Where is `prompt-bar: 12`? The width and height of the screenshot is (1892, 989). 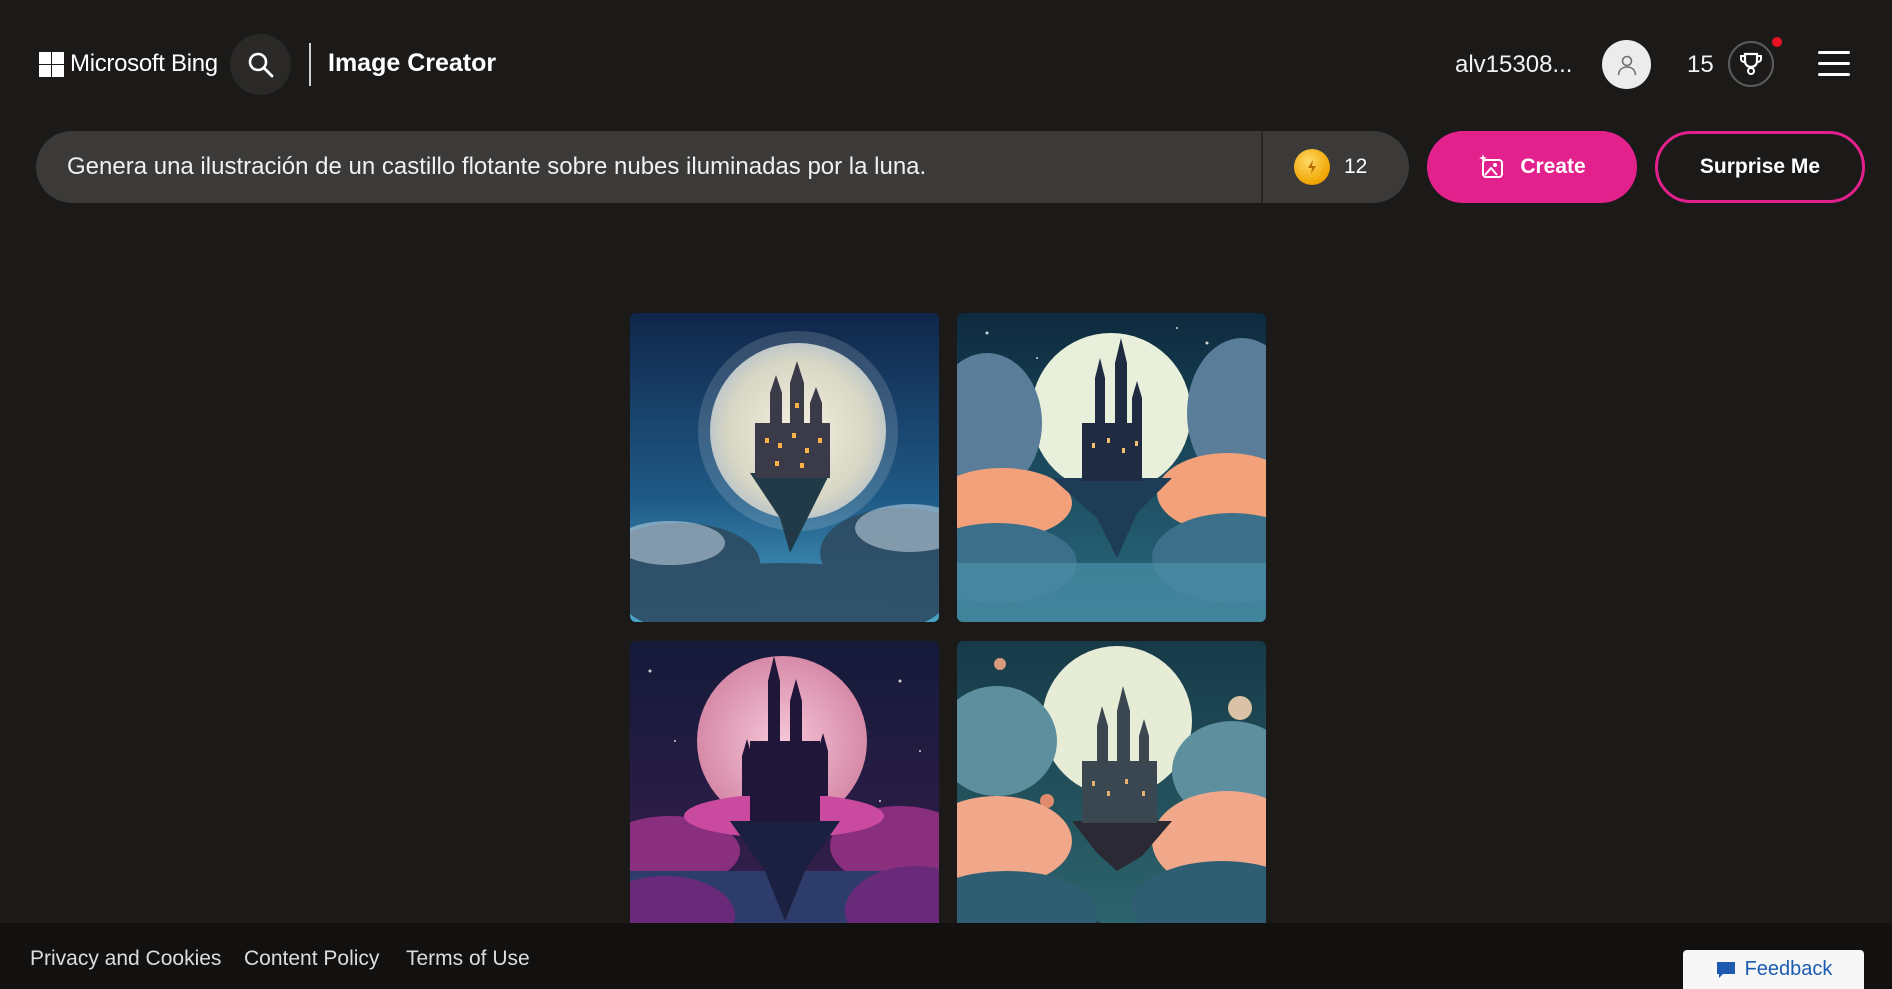
prompt-bar: 12 is located at coordinates (722, 167).